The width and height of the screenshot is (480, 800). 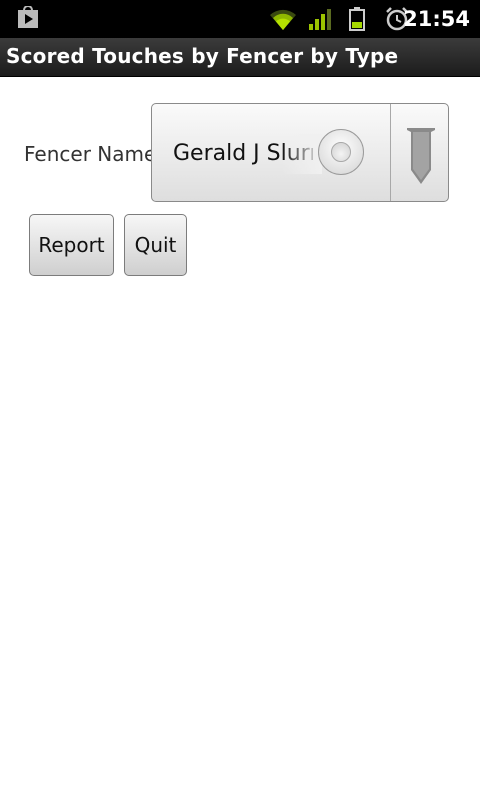 What do you see at coordinates (321, 21) in the screenshot?
I see `signal-icon` at bounding box center [321, 21].